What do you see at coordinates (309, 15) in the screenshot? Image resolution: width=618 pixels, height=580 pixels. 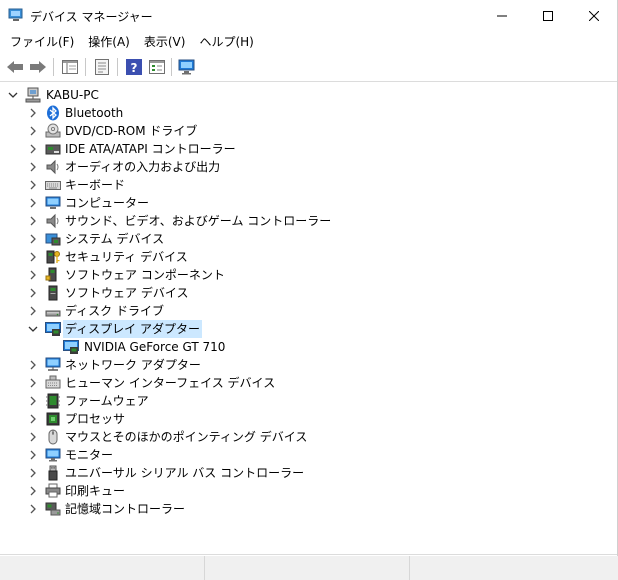 I see `title-bar: デバイス マネージャー` at bounding box center [309, 15].